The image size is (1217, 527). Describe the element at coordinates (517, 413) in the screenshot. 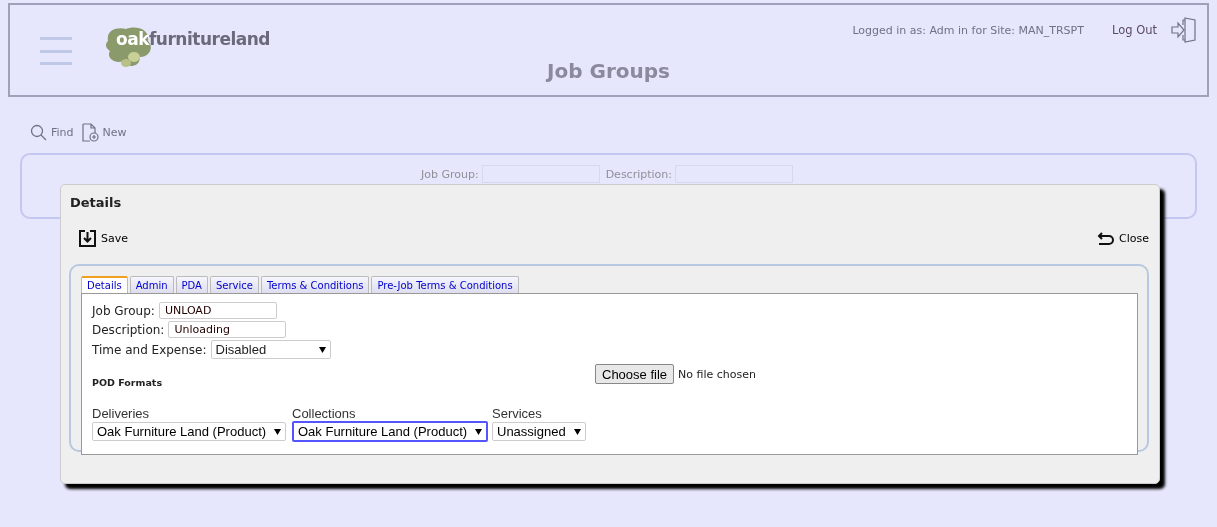

I see `field-label: Services` at that location.